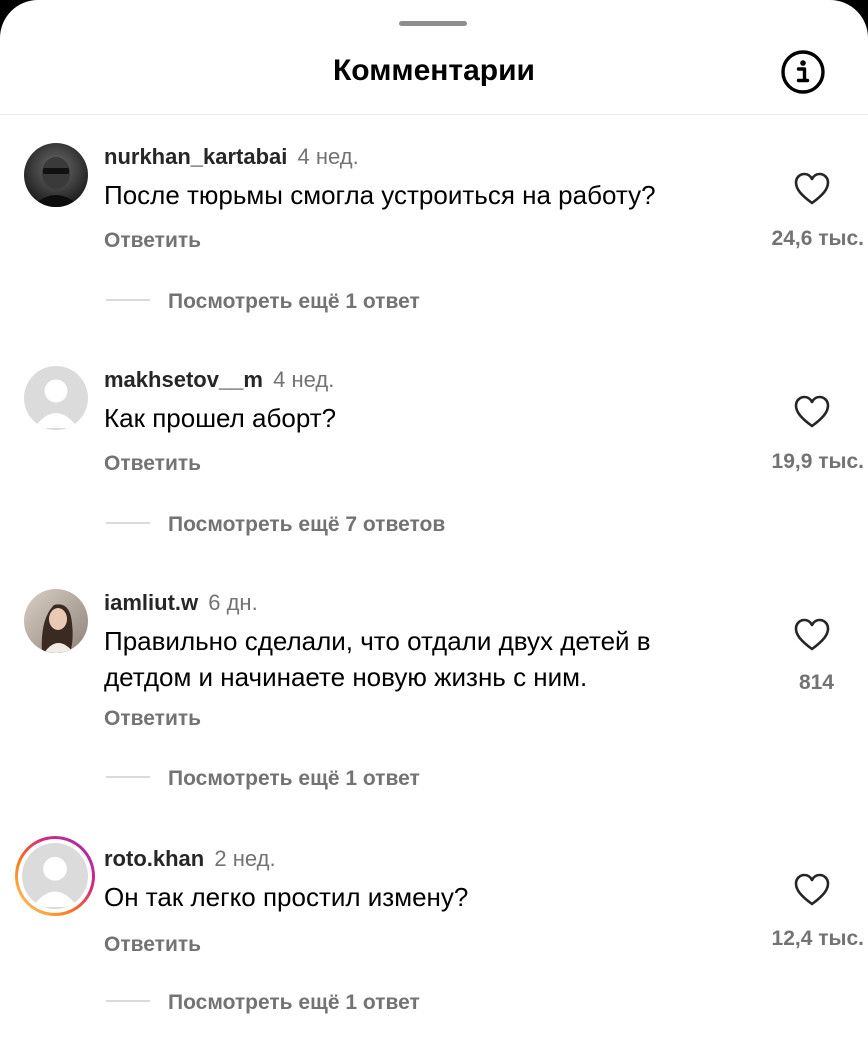 Image resolution: width=868 pixels, height=1060 pixels. I want to click on comment-meta: iamliut.w 6 дн., so click(181, 603).